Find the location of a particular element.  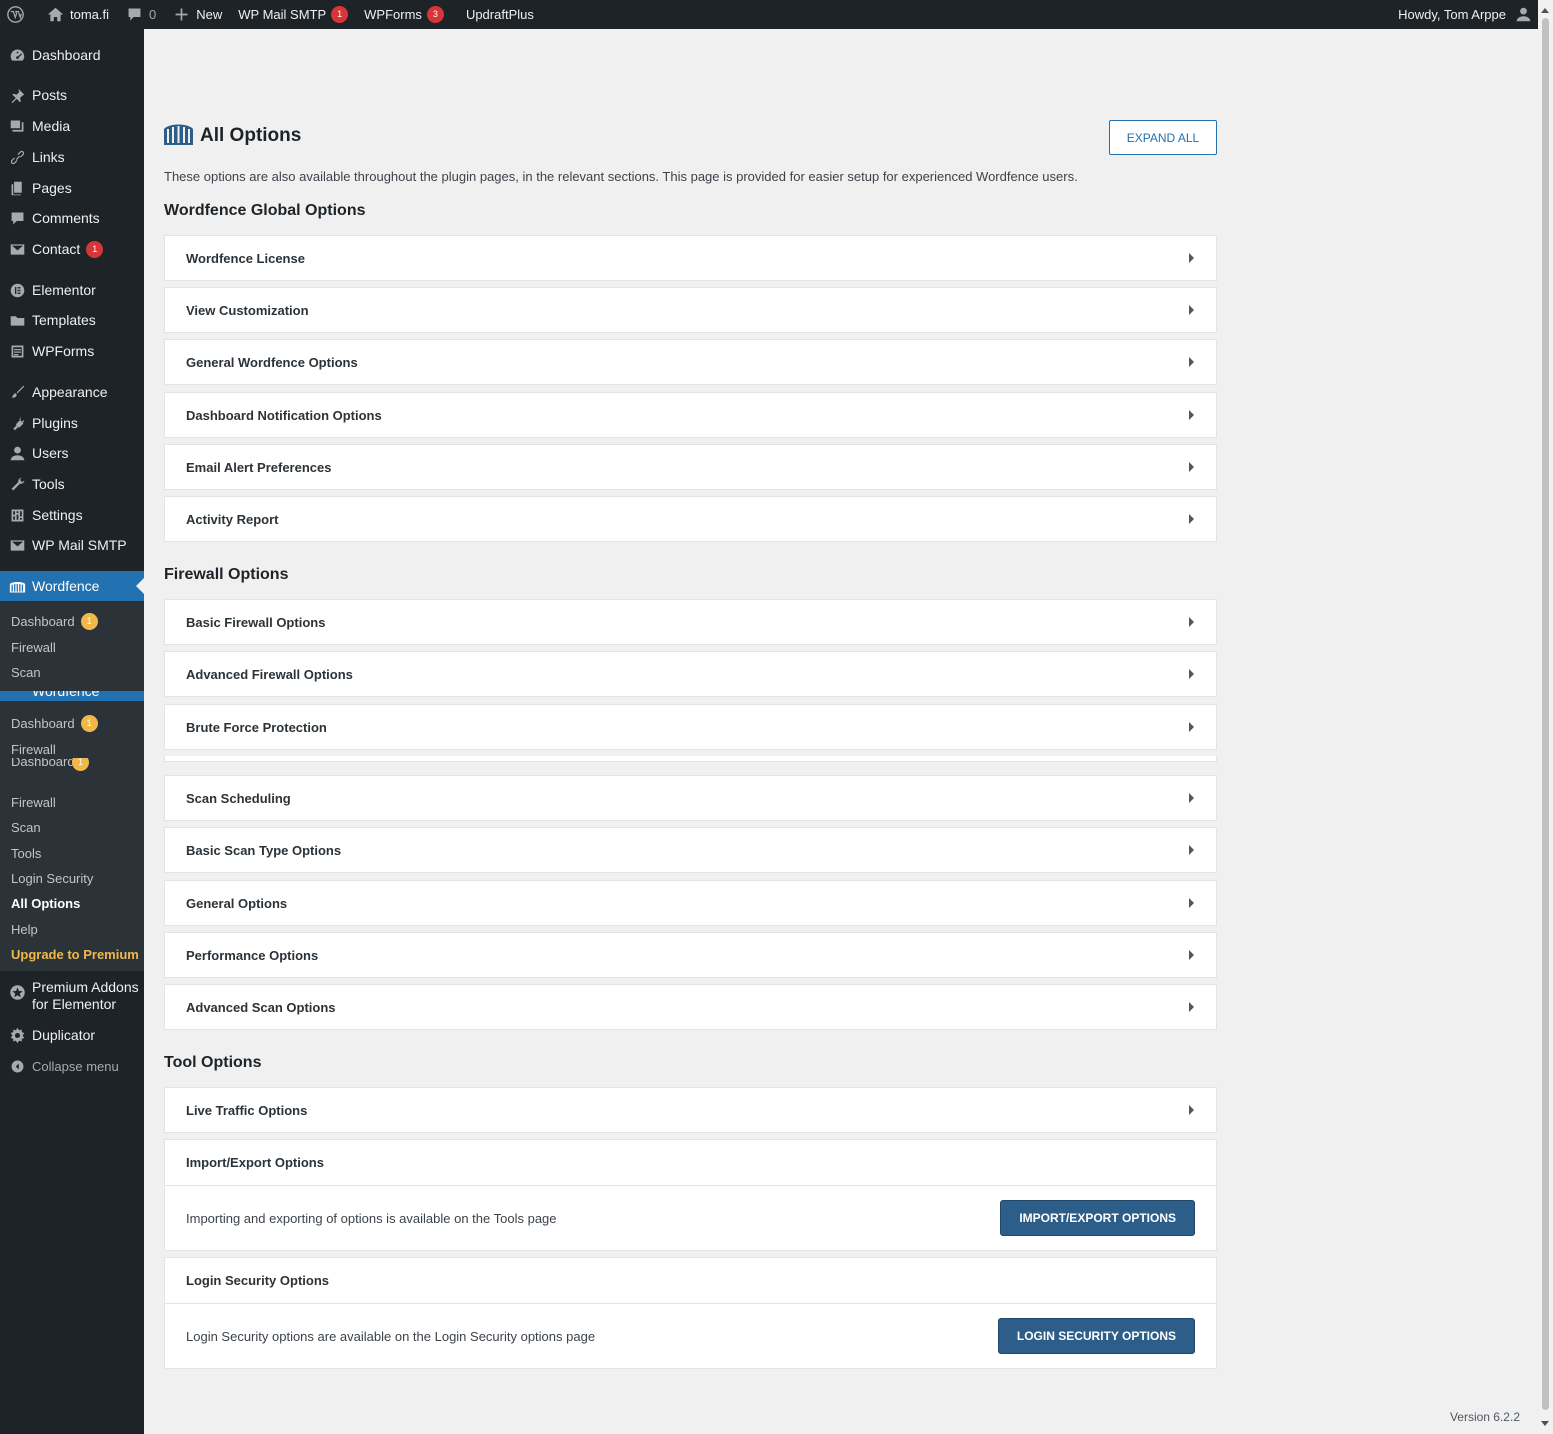

scroll-up-icon is located at coordinates (1545, 8).